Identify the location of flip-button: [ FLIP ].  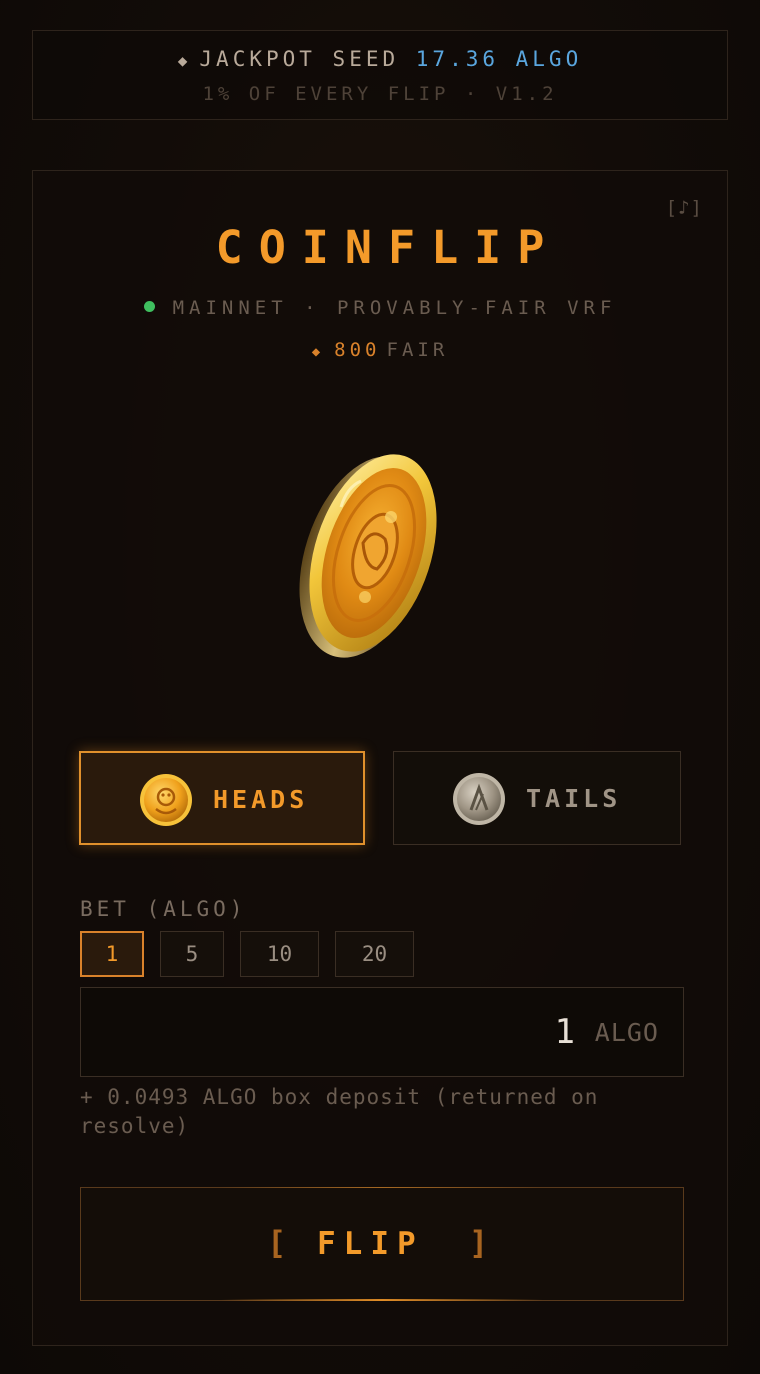
(382, 1244).